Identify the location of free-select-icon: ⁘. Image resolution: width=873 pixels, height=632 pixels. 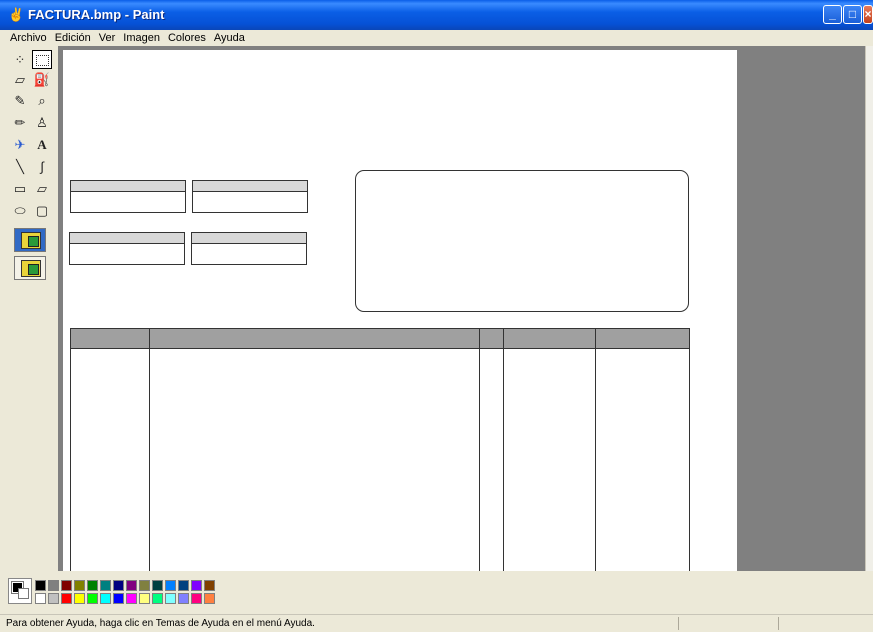
(20, 59).